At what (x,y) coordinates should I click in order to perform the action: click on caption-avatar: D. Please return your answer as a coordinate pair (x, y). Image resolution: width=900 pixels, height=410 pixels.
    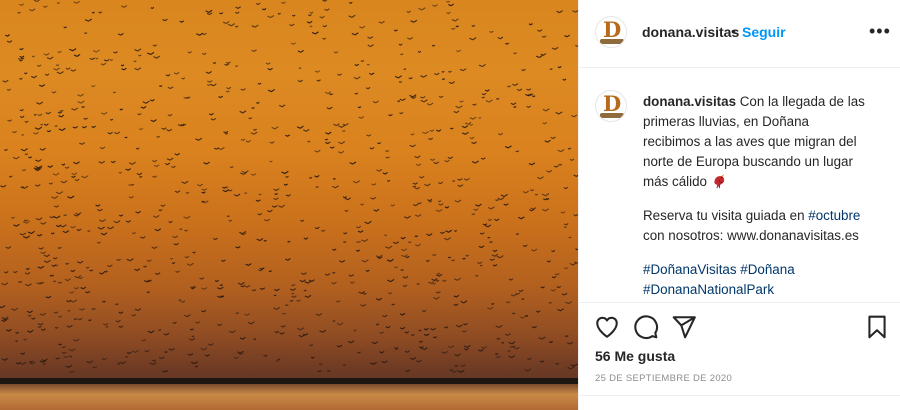
    Looking at the image, I should click on (611, 106).